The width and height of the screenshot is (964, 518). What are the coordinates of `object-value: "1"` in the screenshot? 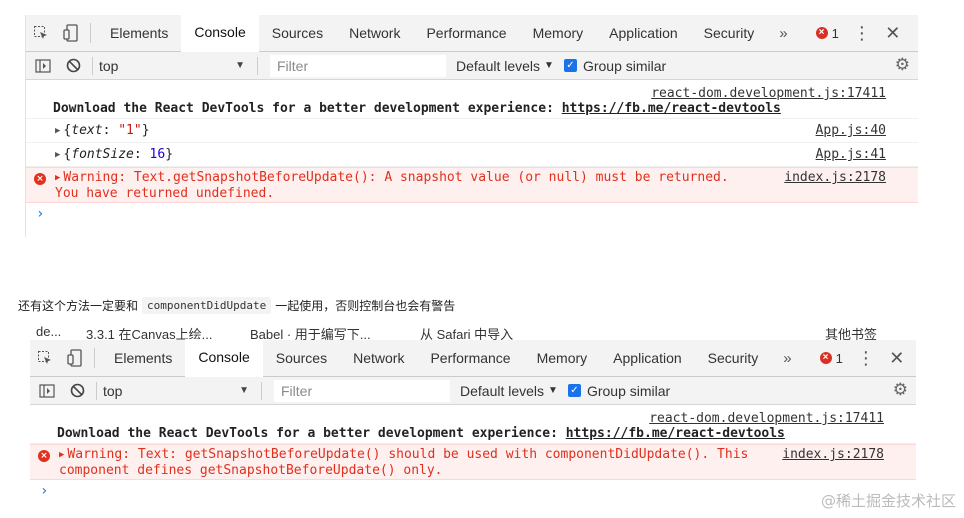 It's located at (130, 130).